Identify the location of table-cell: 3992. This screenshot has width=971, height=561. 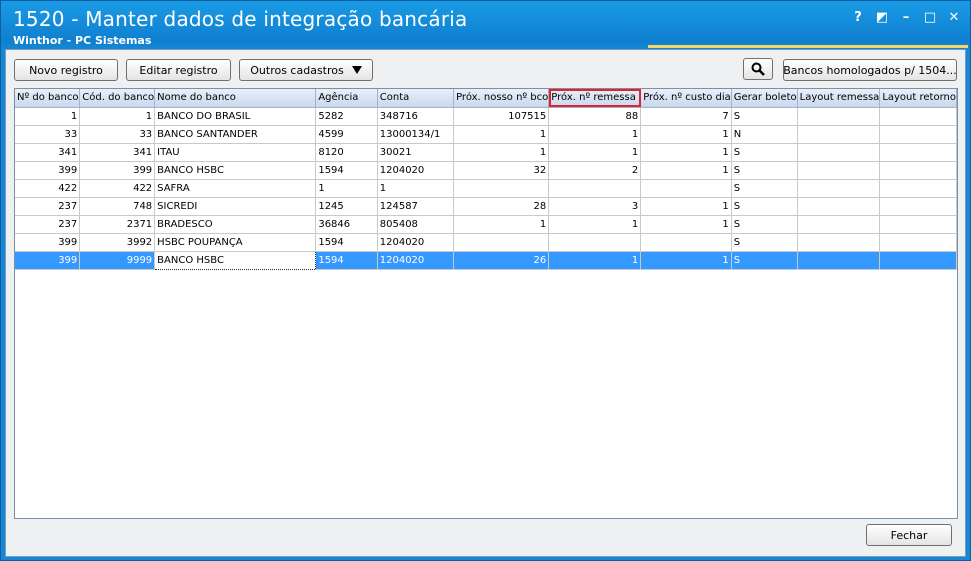
(117, 242).